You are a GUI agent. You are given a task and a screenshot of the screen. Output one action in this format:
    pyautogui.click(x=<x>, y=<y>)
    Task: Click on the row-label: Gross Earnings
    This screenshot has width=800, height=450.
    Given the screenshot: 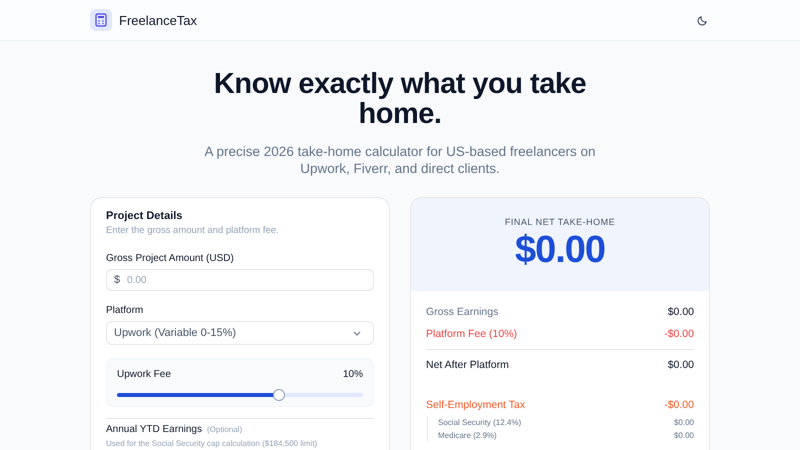 What is the action you would take?
    pyautogui.click(x=462, y=312)
    